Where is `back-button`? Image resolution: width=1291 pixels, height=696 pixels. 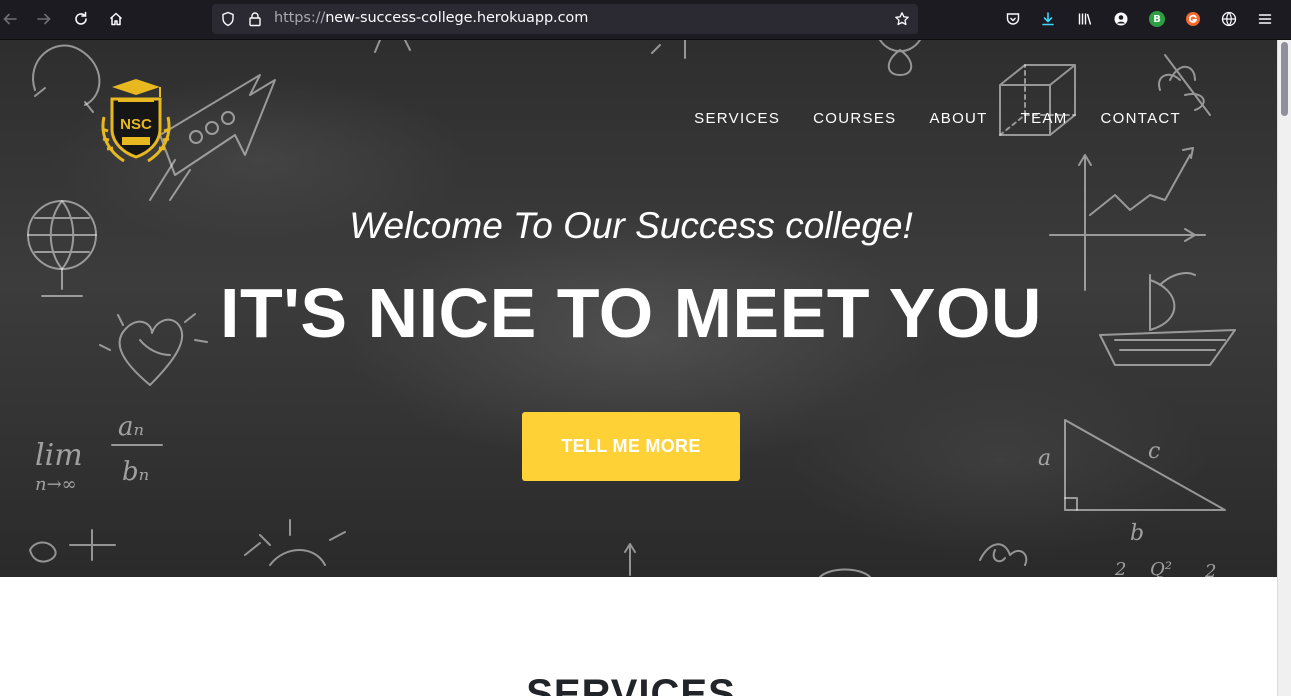 back-button is located at coordinates (11, 19).